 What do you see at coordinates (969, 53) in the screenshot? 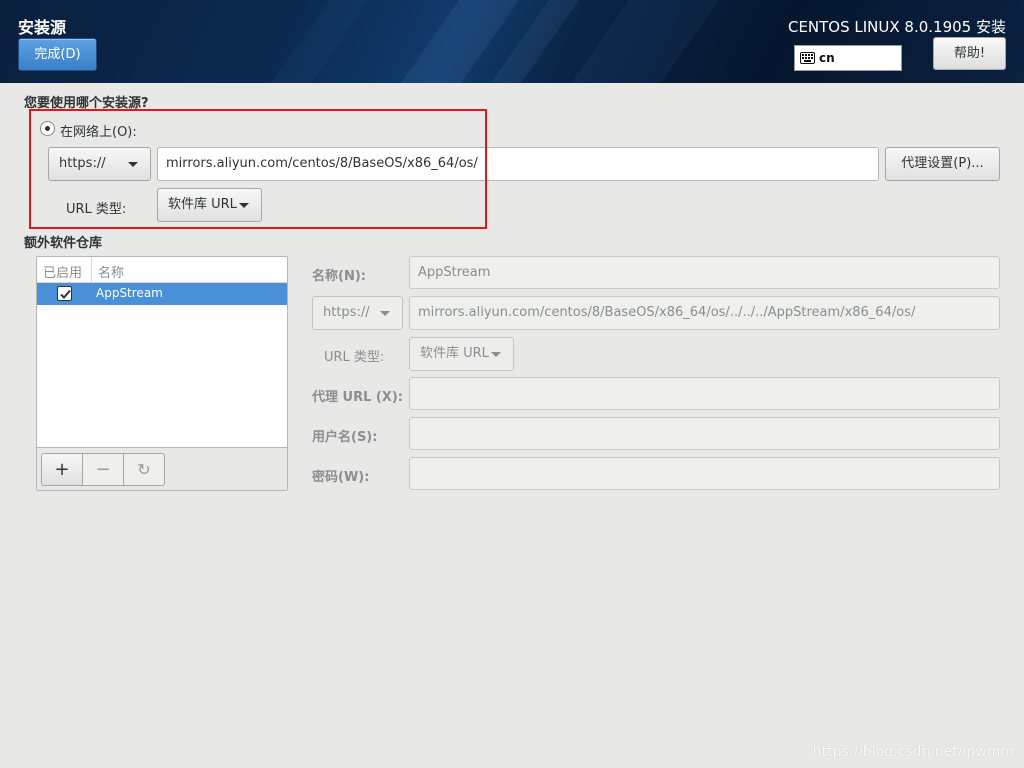
I see `help-button: 帮助!` at bounding box center [969, 53].